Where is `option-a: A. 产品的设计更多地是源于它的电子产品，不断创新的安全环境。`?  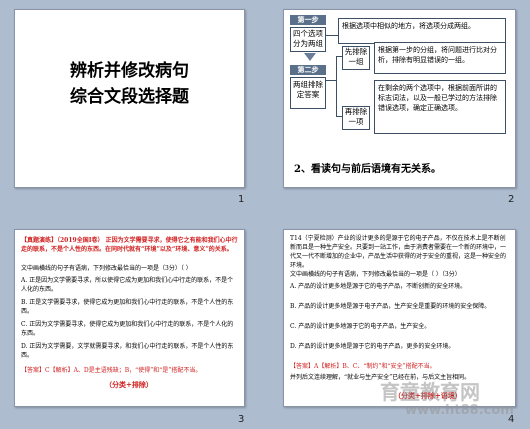 option-a: A. 产品的设计更多地是源于它的电子产品，不断创新的安全环境。 is located at coordinates (378, 286).